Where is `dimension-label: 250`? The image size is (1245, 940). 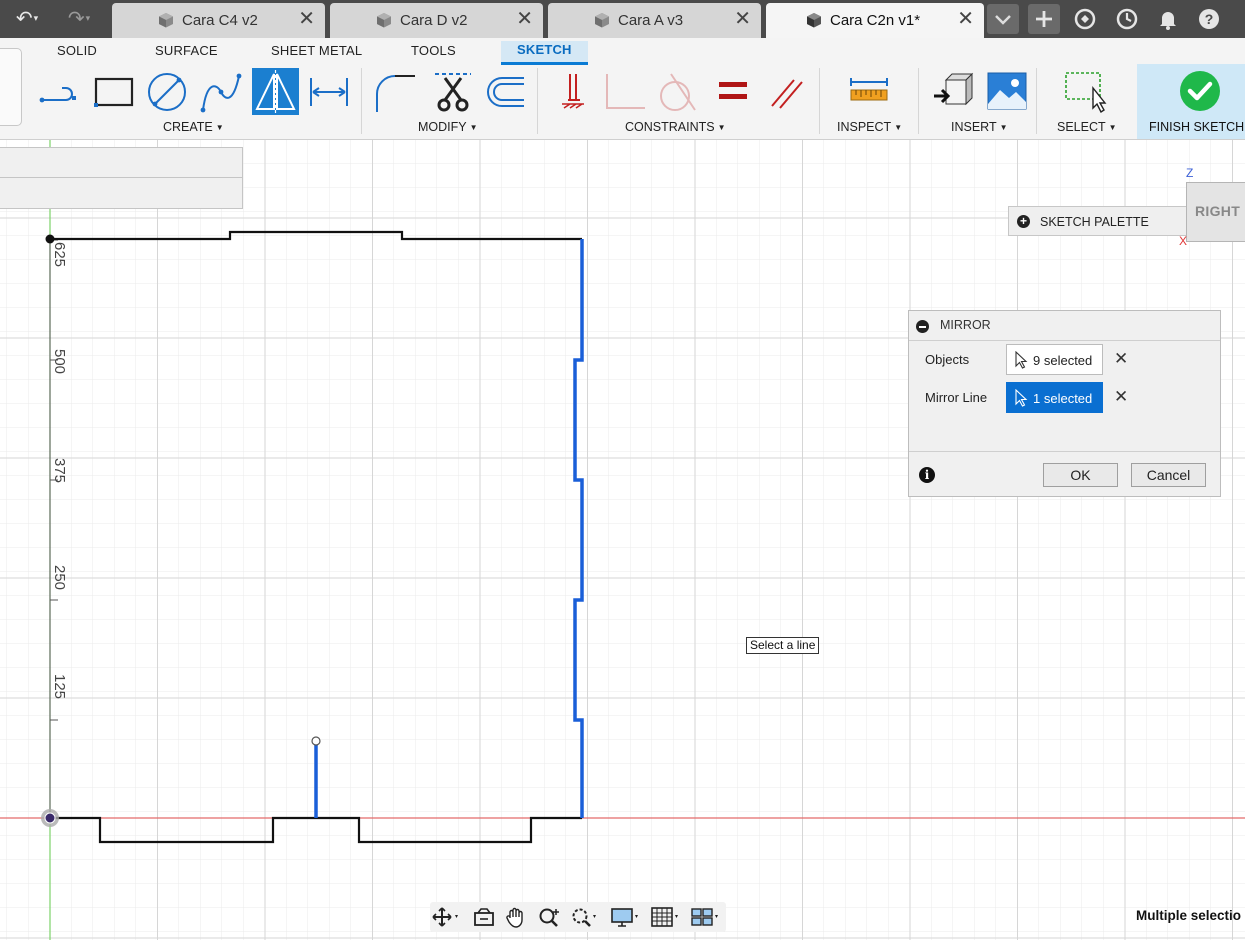 dimension-label: 250 is located at coordinates (59, 577).